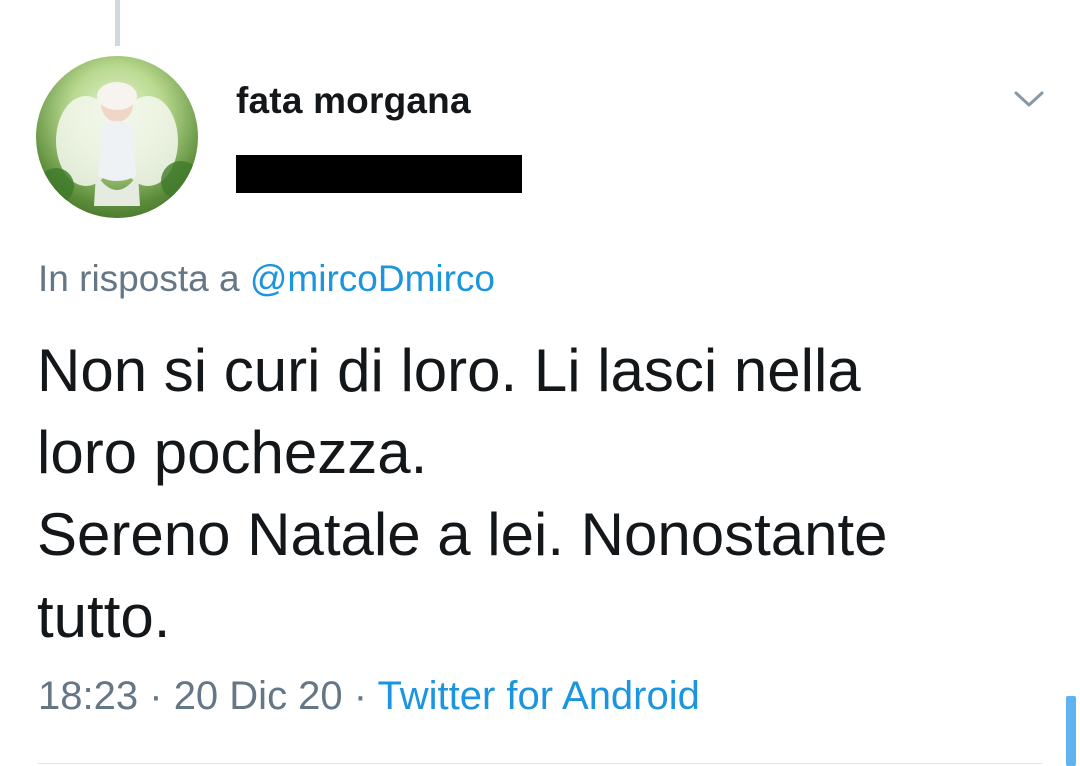 This screenshot has width=1080, height=766. What do you see at coordinates (88, 696) in the screenshot?
I see `tweet-time: 18:23` at bounding box center [88, 696].